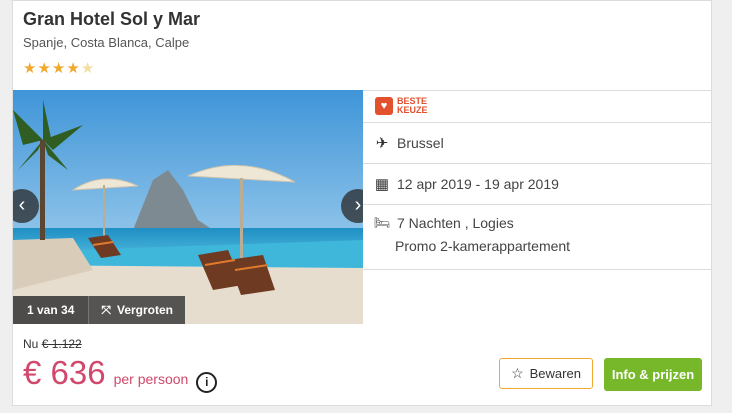 The height and width of the screenshot is (413, 732). I want to click on calendar-icon: ▦, so click(382, 184).